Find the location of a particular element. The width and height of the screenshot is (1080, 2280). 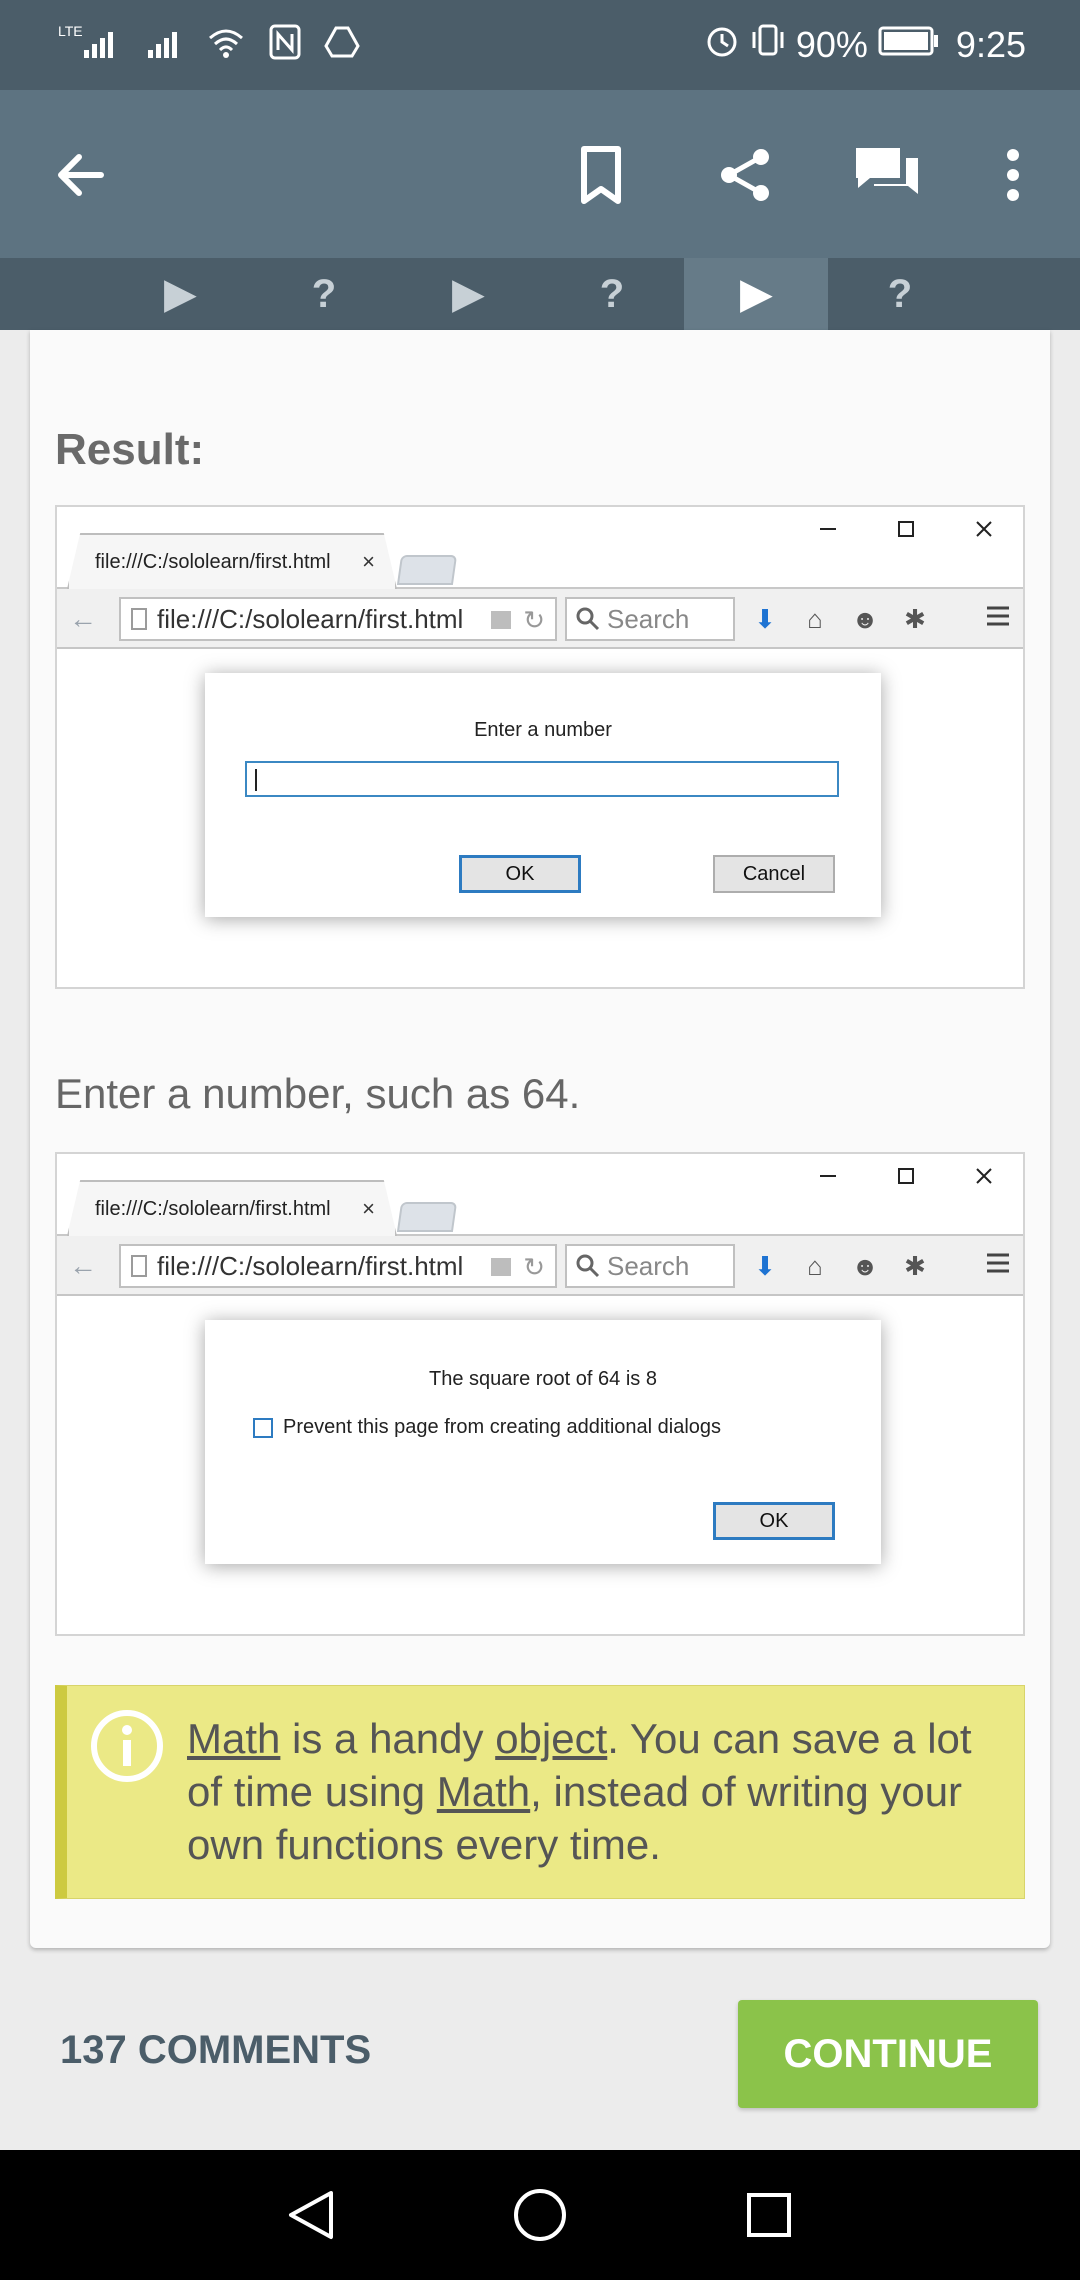

tab-quiz-3: ? is located at coordinates (900, 294).